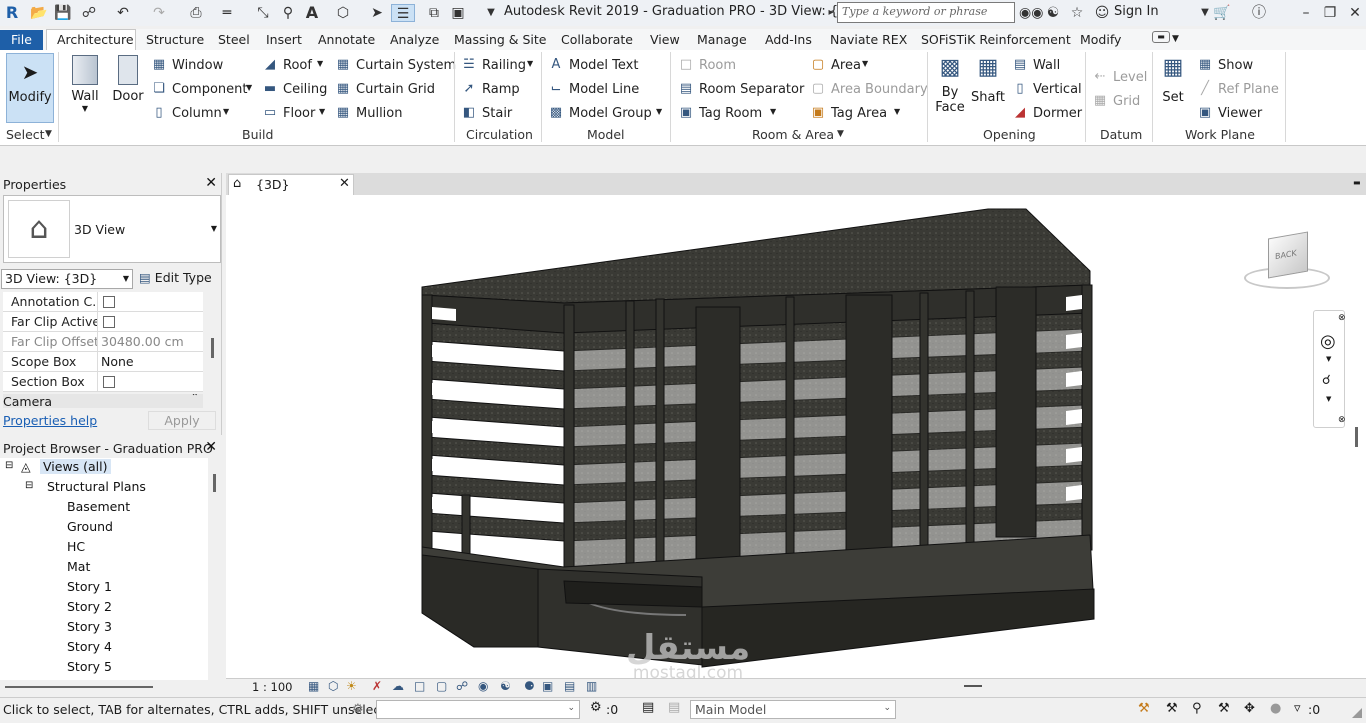  What do you see at coordinates (112, 229) in the screenshot?
I see `type-selector: ⌂ 3D View ▼` at bounding box center [112, 229].